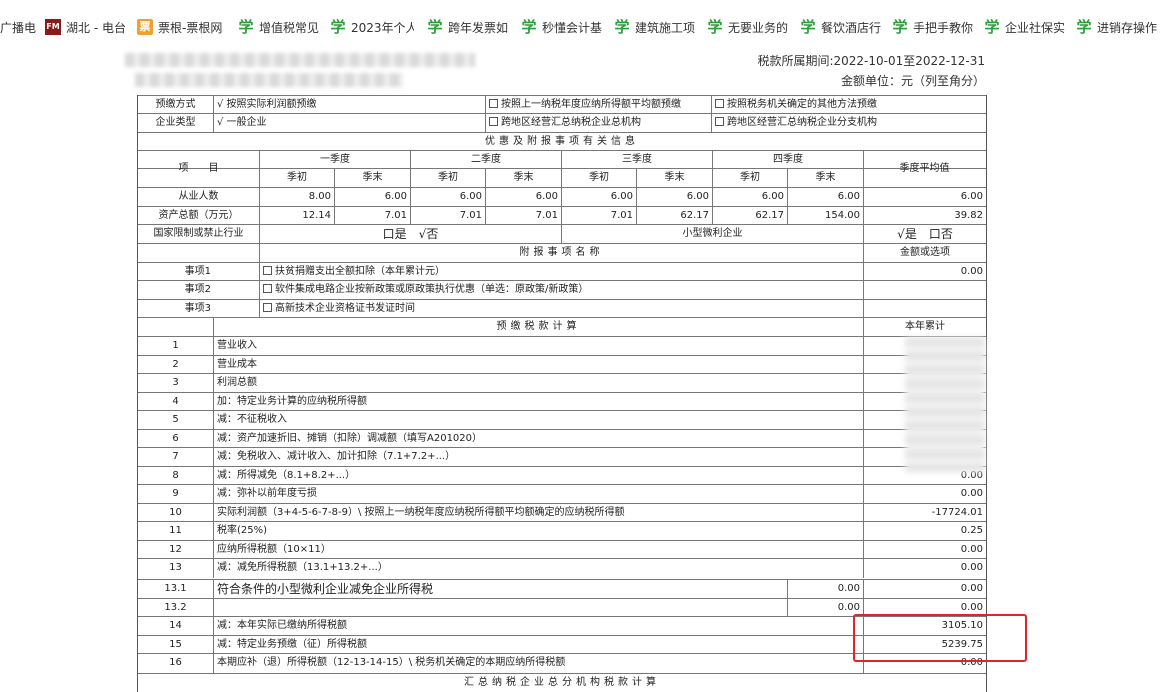 Image resolution: width=1166 pixels, height=692 pixels. Describe the element at coordinates (598, 105) in the screenshot. I see `prepay-option-average: 按照上一纳税年度应纳所得额平均额预缴` at that location.